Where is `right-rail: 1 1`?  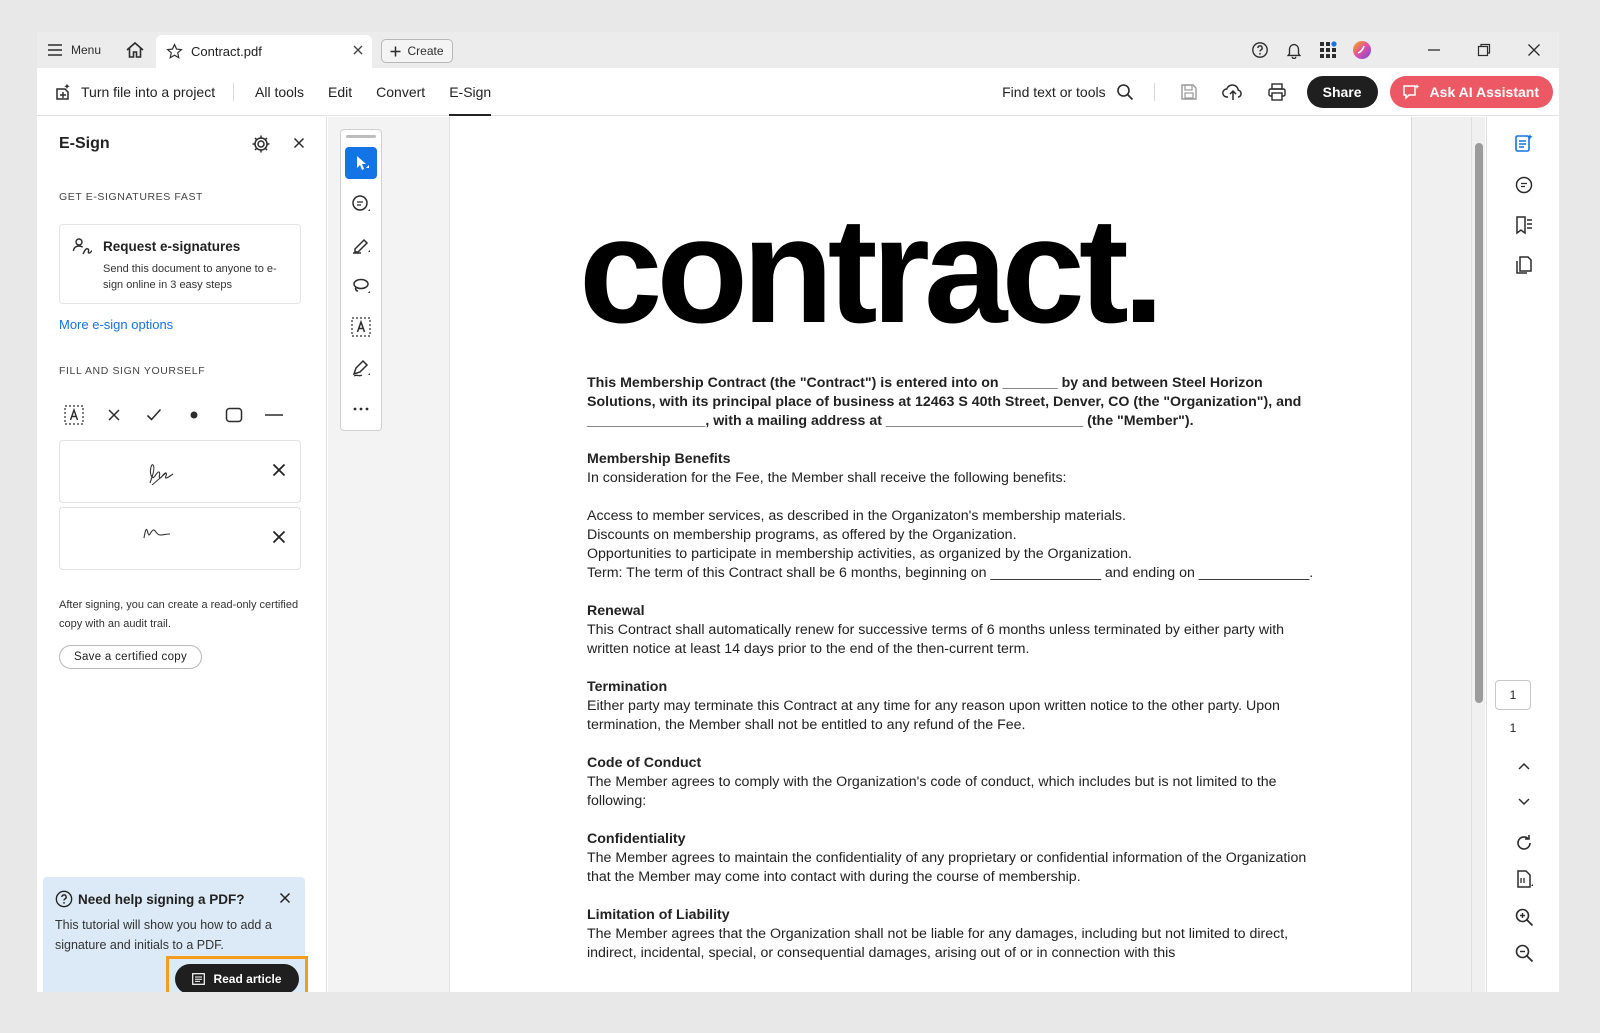
right-rail: 1 1 is located at coordinates (1522, 554).